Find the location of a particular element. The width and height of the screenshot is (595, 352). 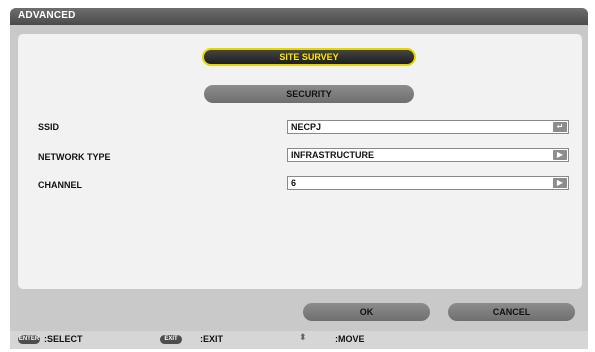

title-bar: ADVANCED is located at coordinates (299, 16).